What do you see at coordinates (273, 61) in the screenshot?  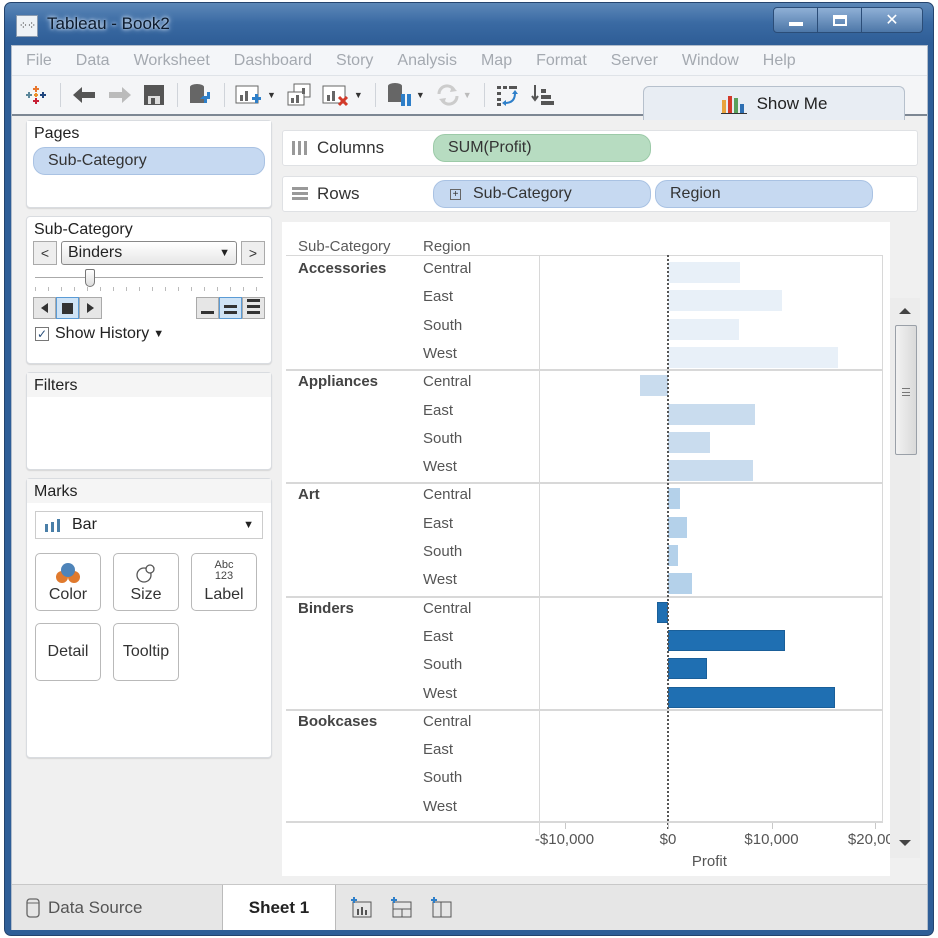 I see `menu-dashboard: Dashboard` at bounding box center [273, 61].